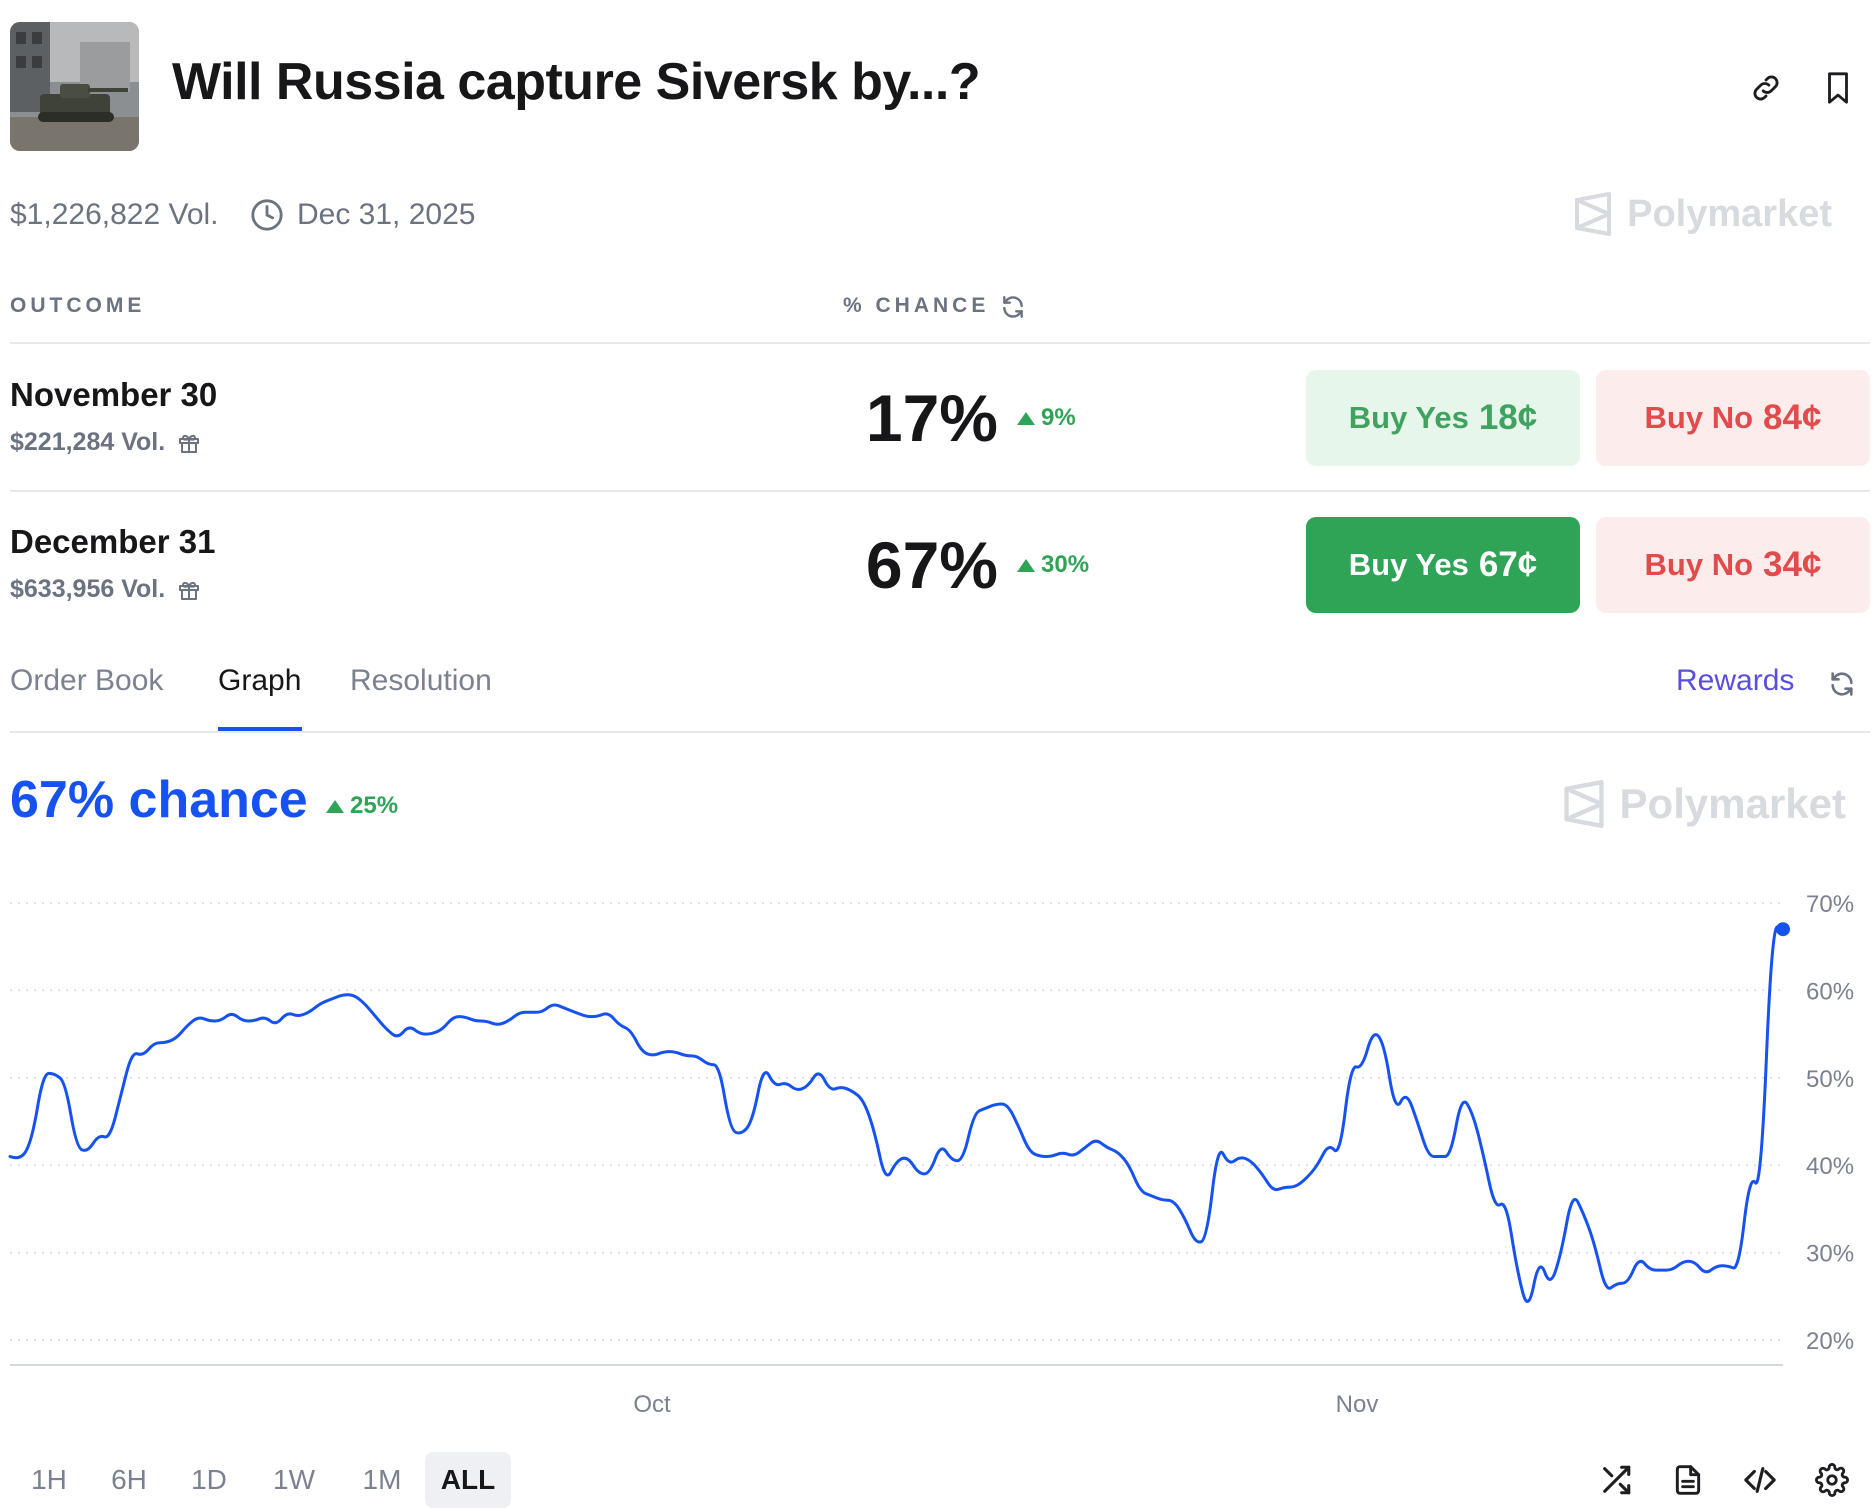 The width and height of the screenshot is (1874, 1510). What do you see at coordinates (468, 1480) in the screenshot?
I see `range-all: ALL` at bounding box center [468, 1480].